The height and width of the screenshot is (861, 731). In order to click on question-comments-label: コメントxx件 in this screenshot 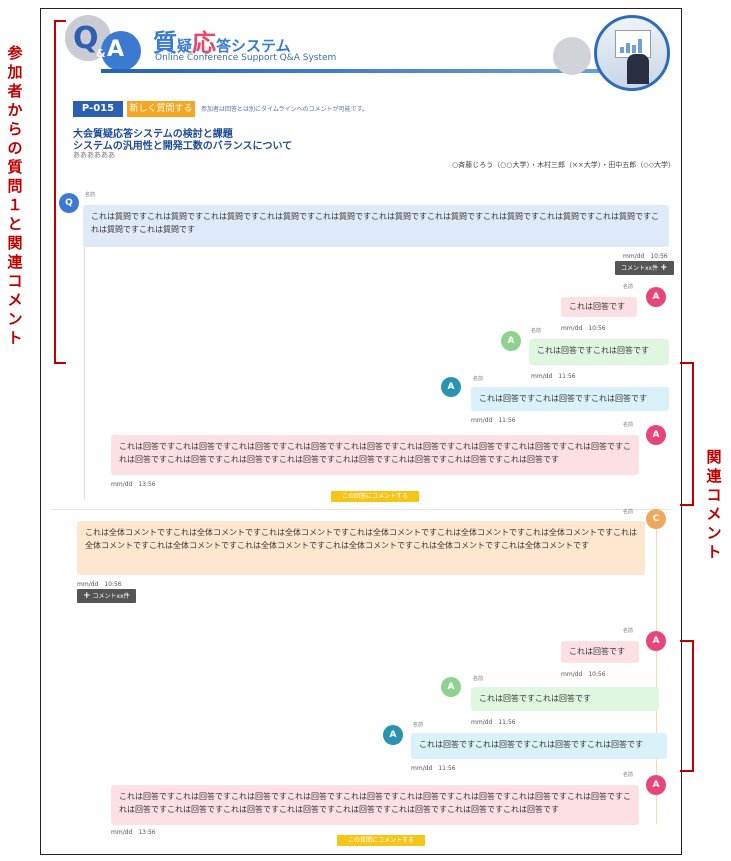, I will do `click(640, 268)`.